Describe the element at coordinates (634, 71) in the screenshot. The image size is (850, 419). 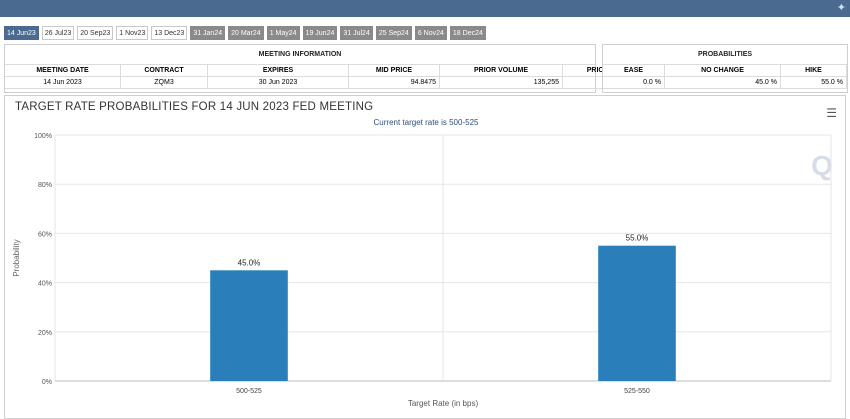
I see `header-ease: EASE` at that location.